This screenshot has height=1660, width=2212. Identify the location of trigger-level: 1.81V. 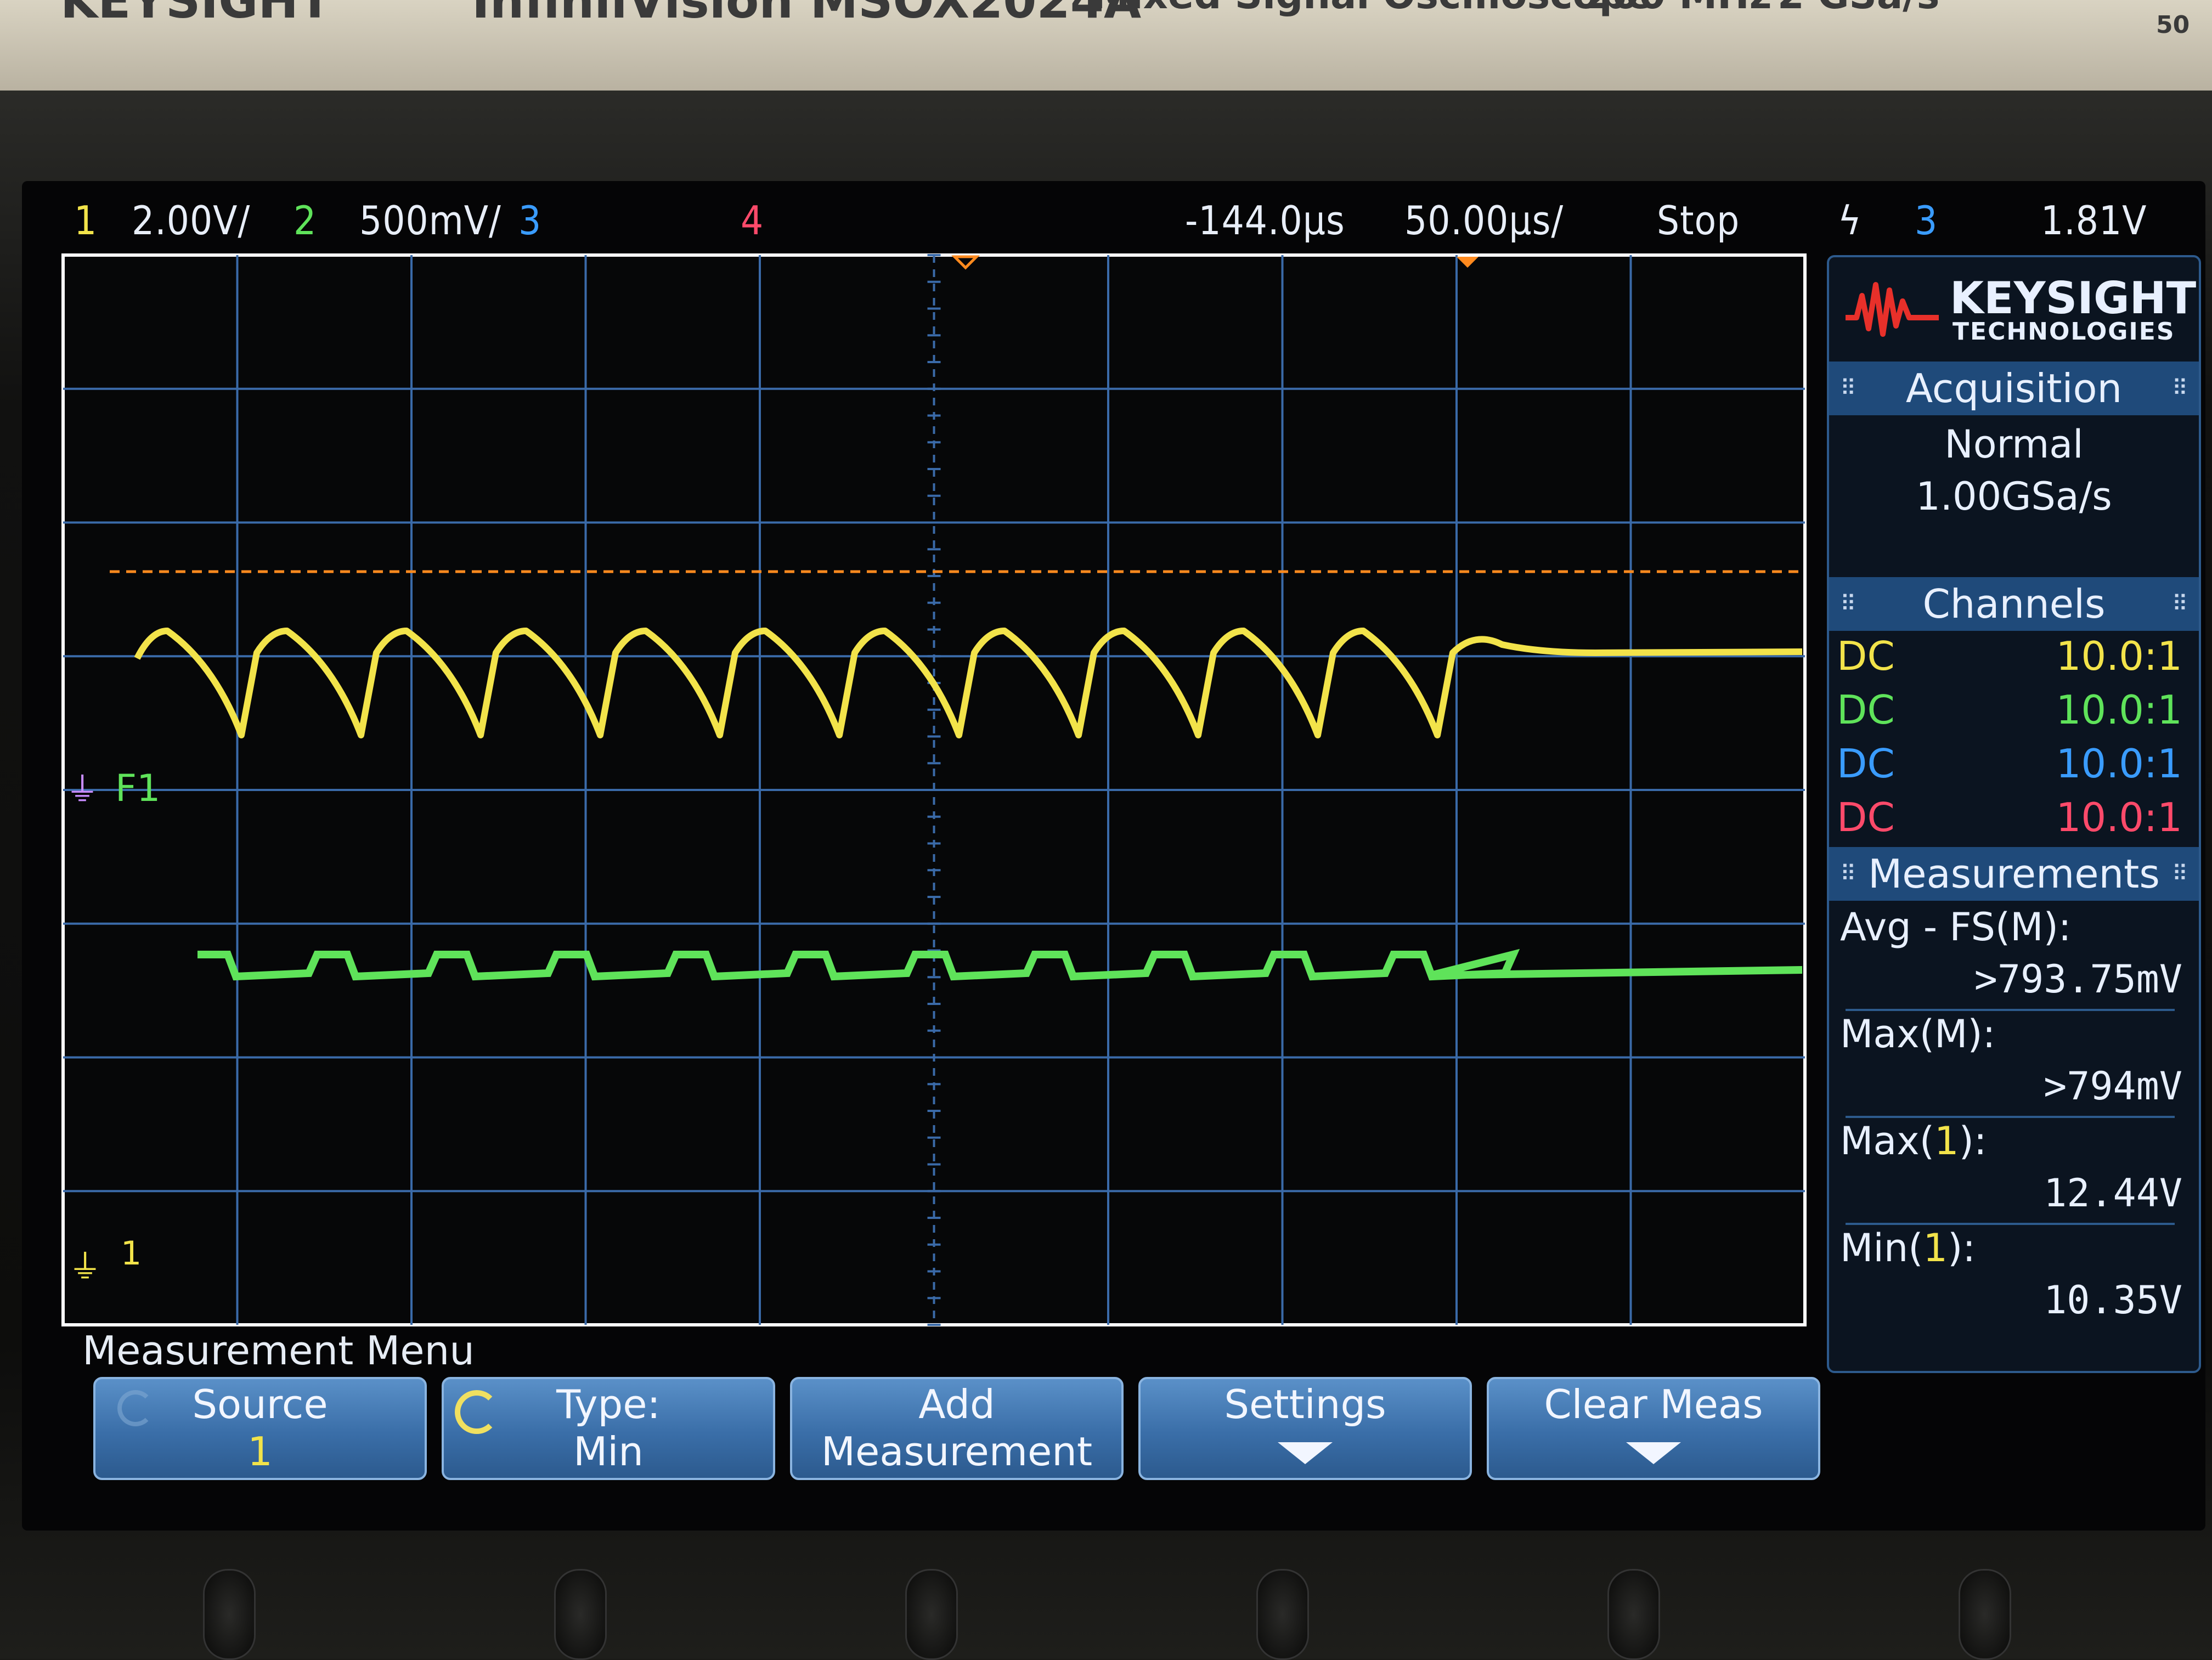
(2094, 220).